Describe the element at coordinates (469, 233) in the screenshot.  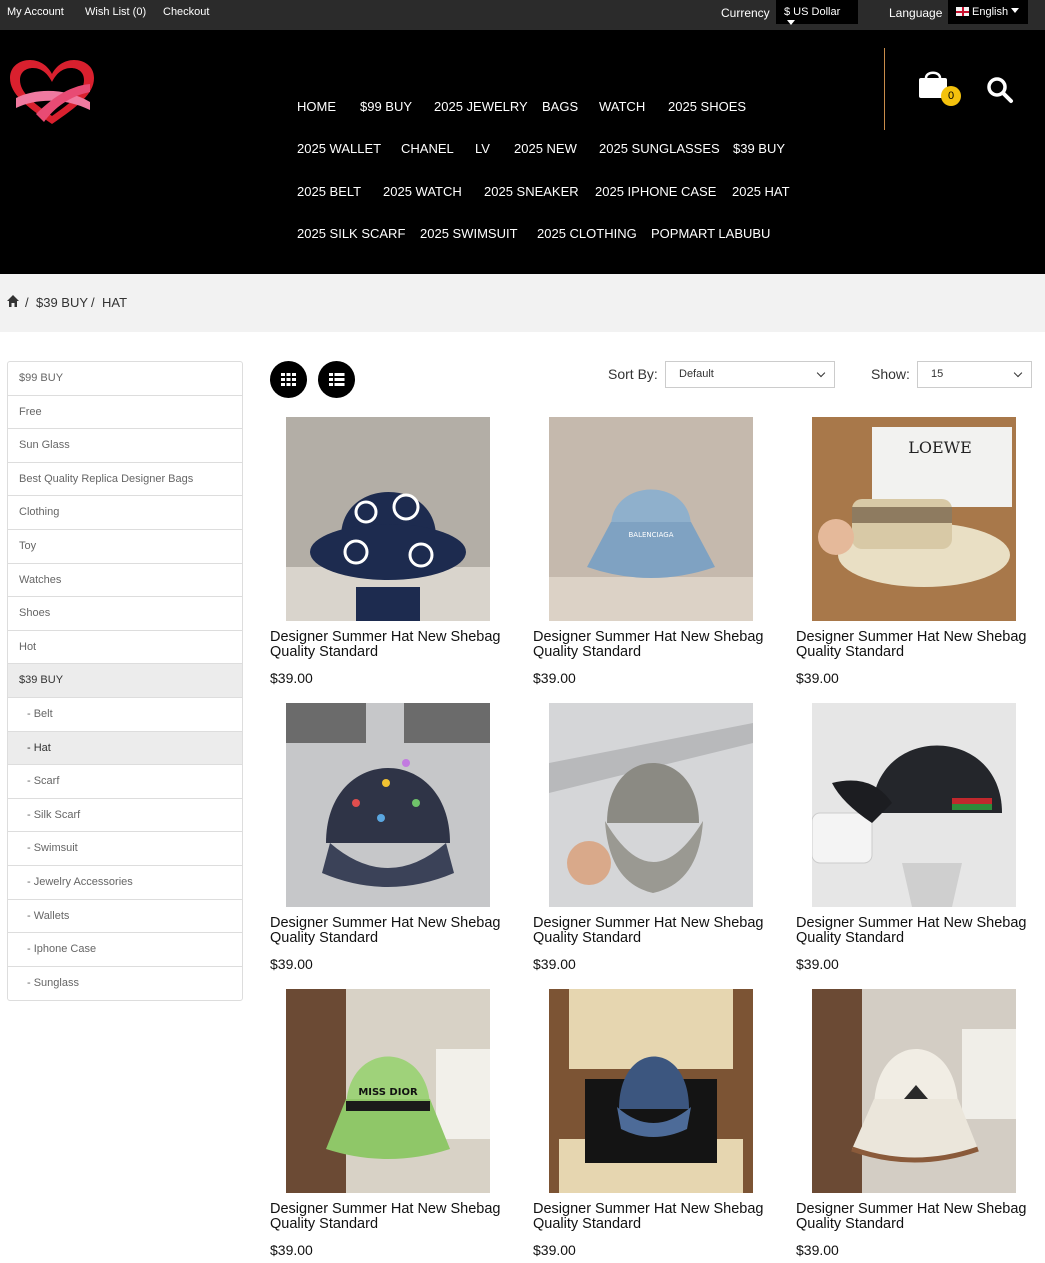
I see `nav-2025-swimsuit: 2025 SWIMSUIT` at that location.